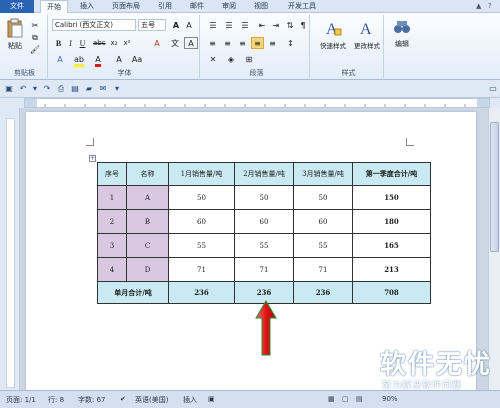  Describe the element at coordinates (290, 43) in the screenshot. I see `line-spacing-icon: ↕` at that location.